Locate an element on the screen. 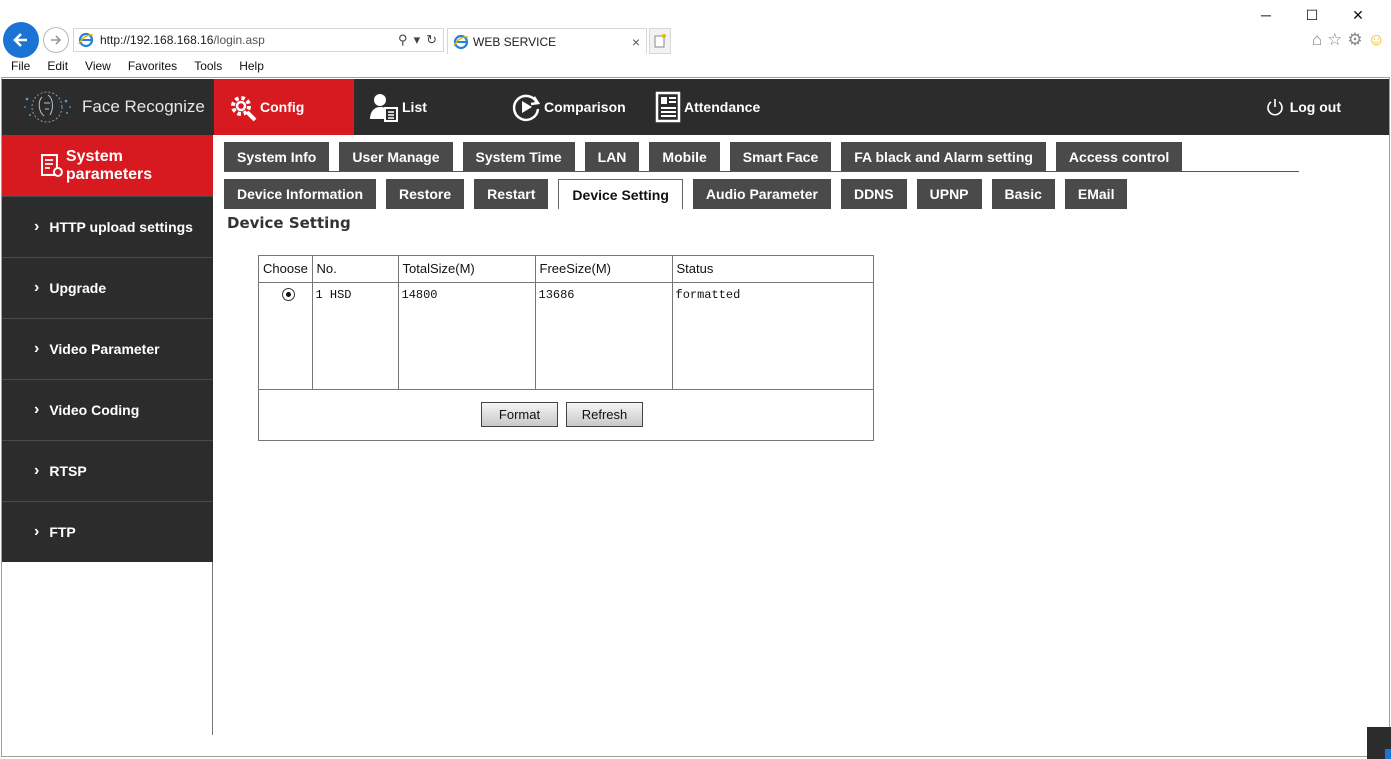  user-list-icon is located at coordinates (384, 108).